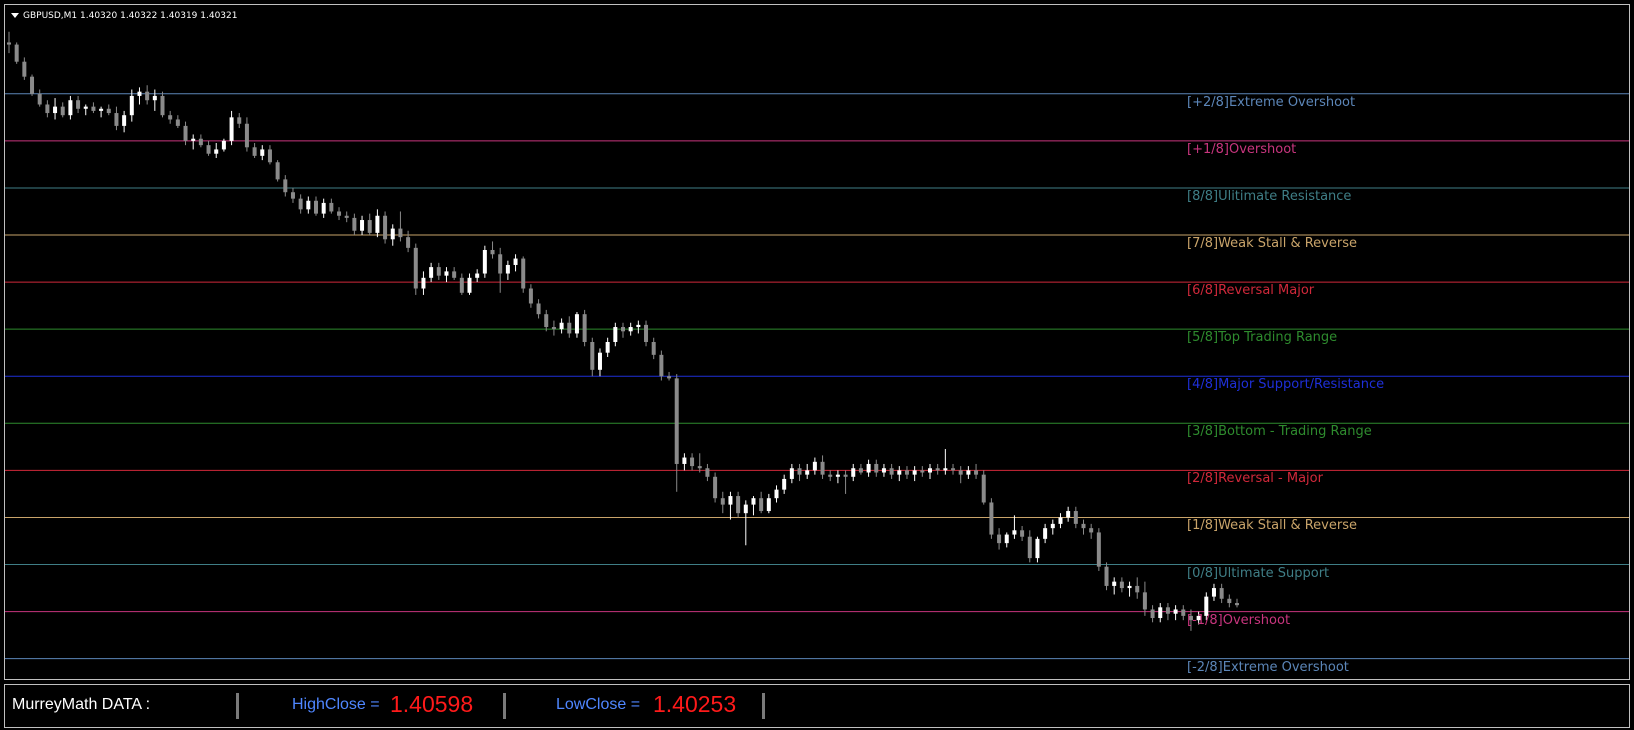  I want to click on murrey-level-label: [-2/8]Extreme Overshoot, so click(1268, 667).